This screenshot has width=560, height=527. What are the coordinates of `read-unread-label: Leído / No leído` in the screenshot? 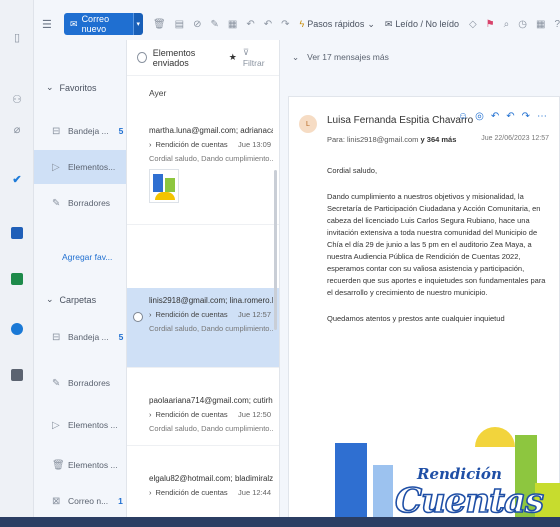 It's located at (427, 24).